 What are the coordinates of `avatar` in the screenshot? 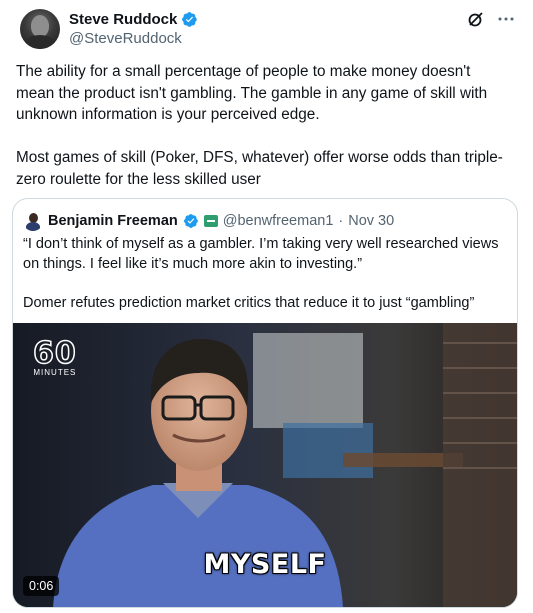 It's located at (40, 29).